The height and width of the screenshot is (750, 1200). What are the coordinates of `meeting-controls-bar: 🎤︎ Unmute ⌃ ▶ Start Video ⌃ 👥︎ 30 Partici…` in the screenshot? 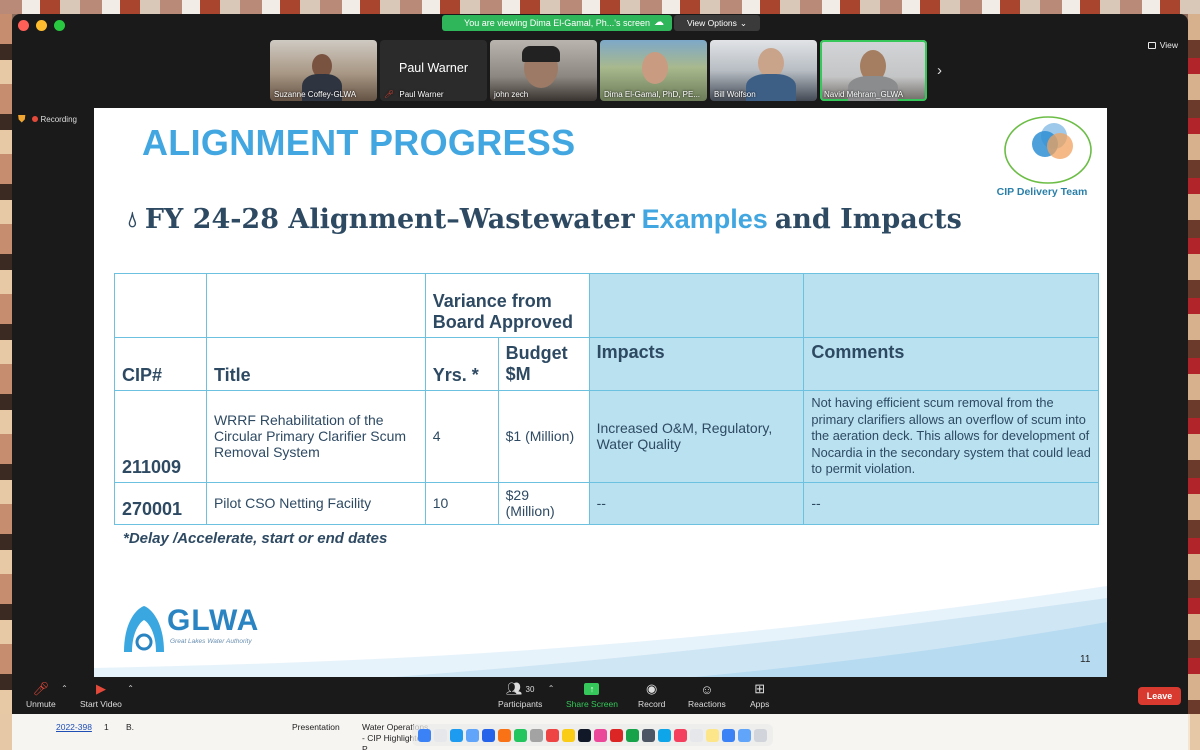 It's located at (600, 695).